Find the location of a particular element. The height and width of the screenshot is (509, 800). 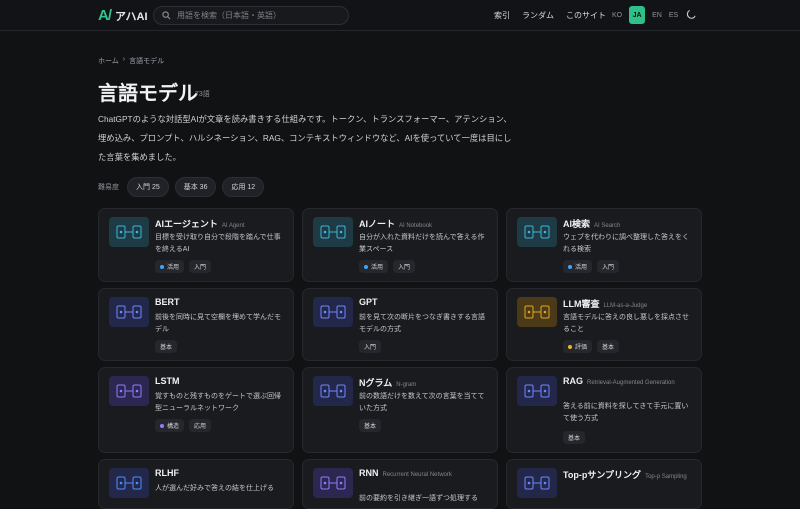

card-subtitle: Top-p Sampling is located at coordinates (666, 477).